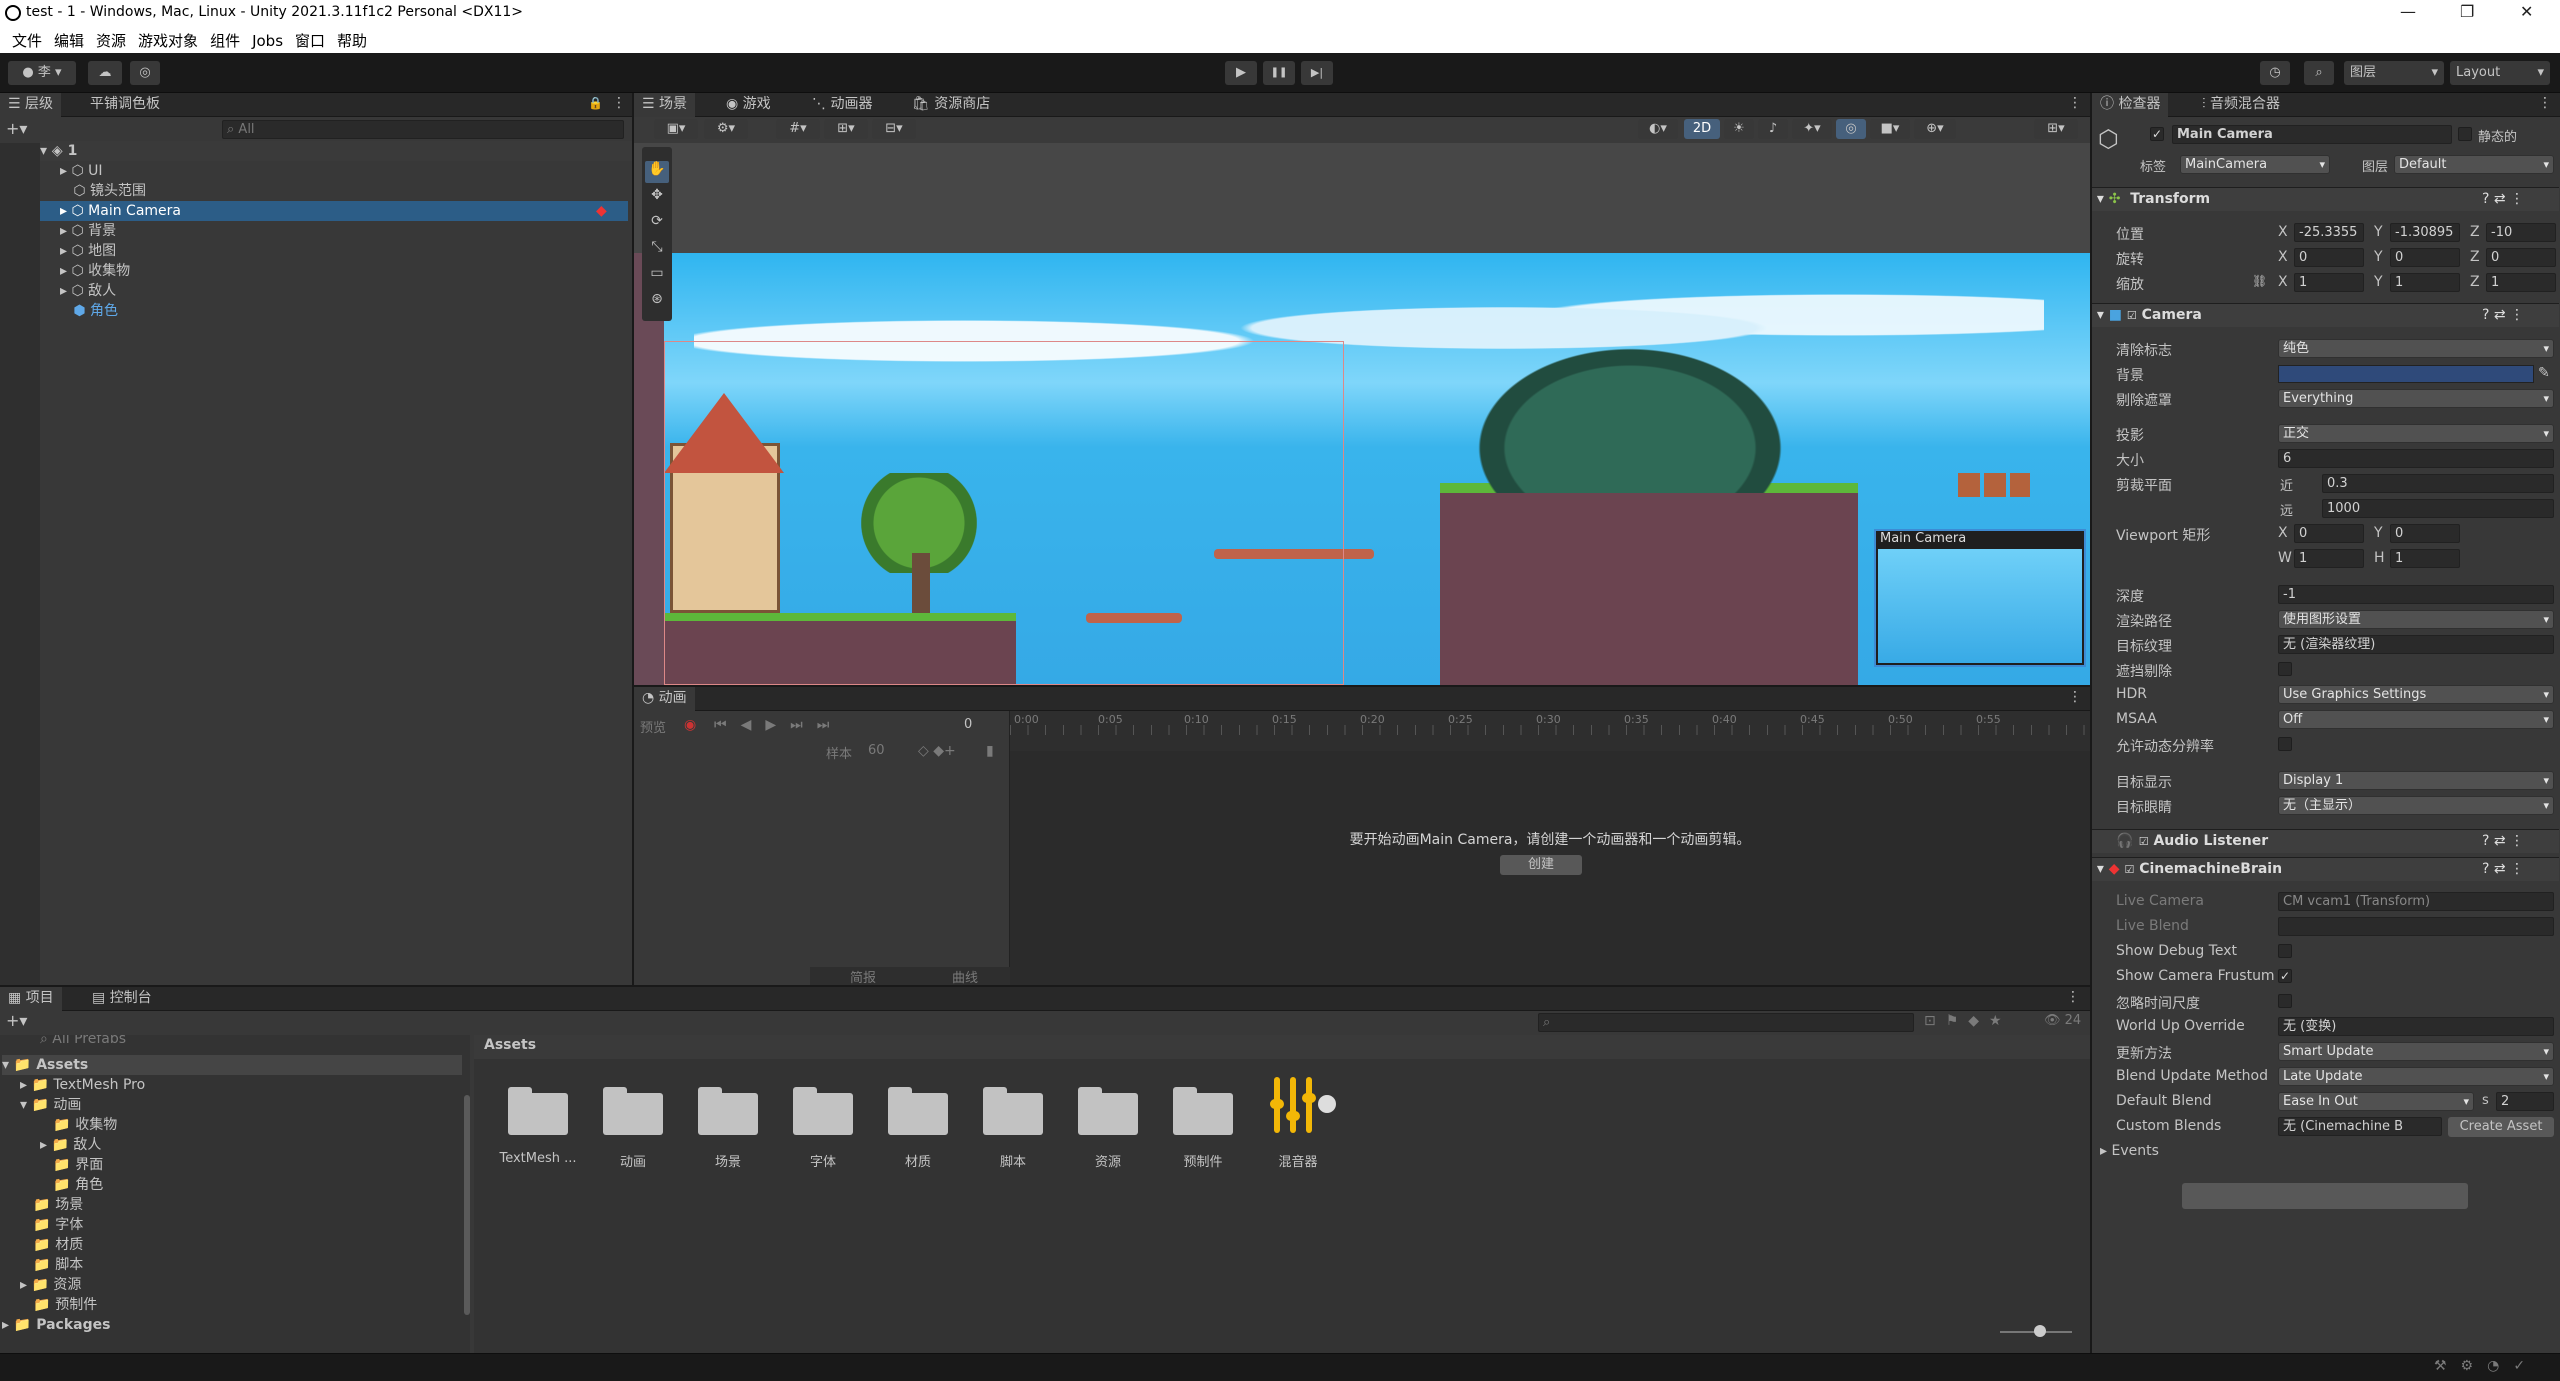 This screenshot has width=2560, height=1381. What do you see at coordinates (2325, 1196) in the screenshot?
I see `add-component-button` at bounding box center [2325, 1196].